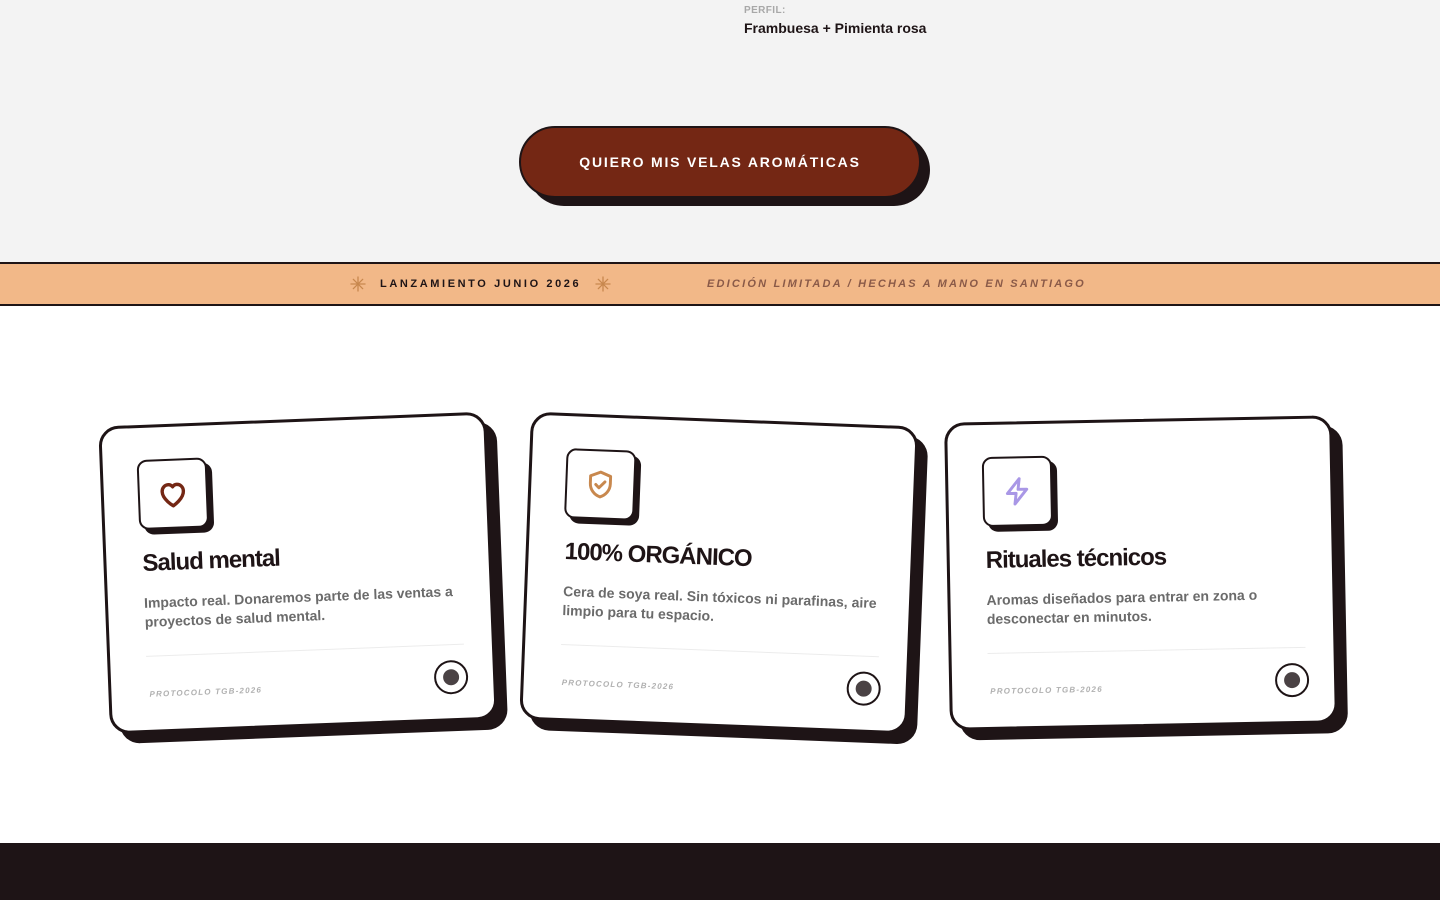  What do you see at coordinates (211, 560) in the screenshot?
I see `card-title: Salud mental` at bounding box center [211, 560].